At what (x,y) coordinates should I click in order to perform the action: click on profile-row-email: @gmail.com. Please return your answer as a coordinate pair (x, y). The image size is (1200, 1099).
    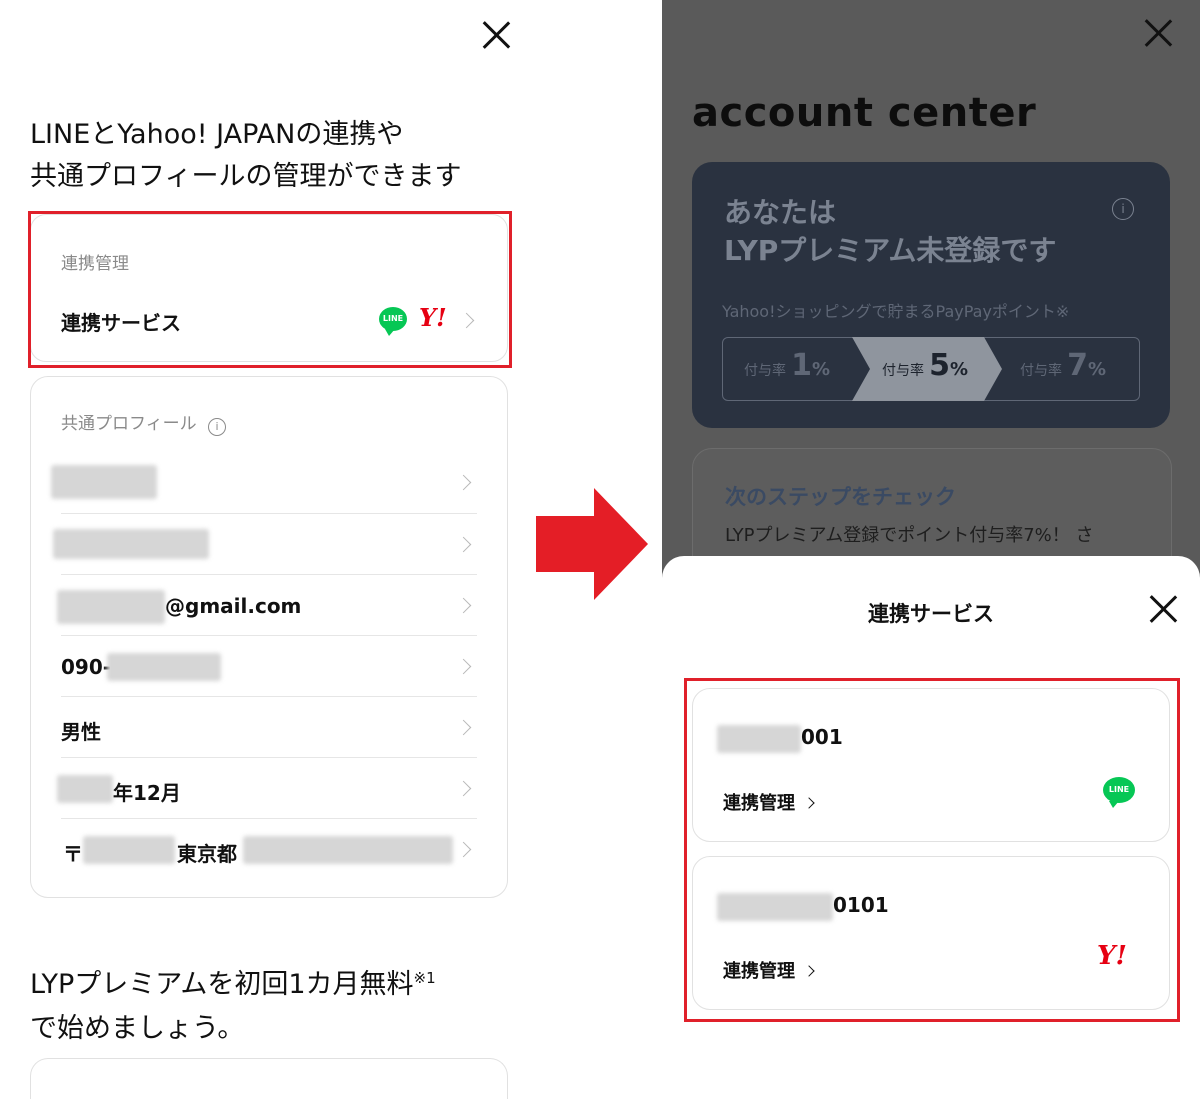
    Looking at the image, I should click on (269, 606).